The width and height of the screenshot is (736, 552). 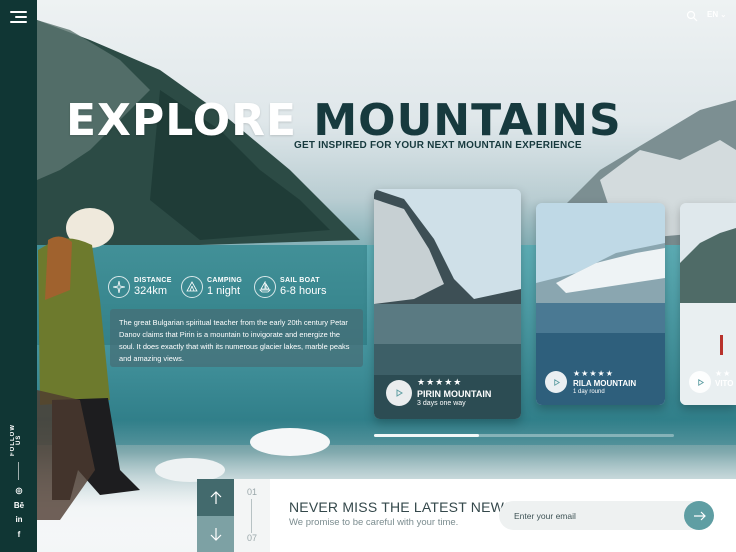 I want to click on behance-icon: Bē, so click(x=19, y=505).